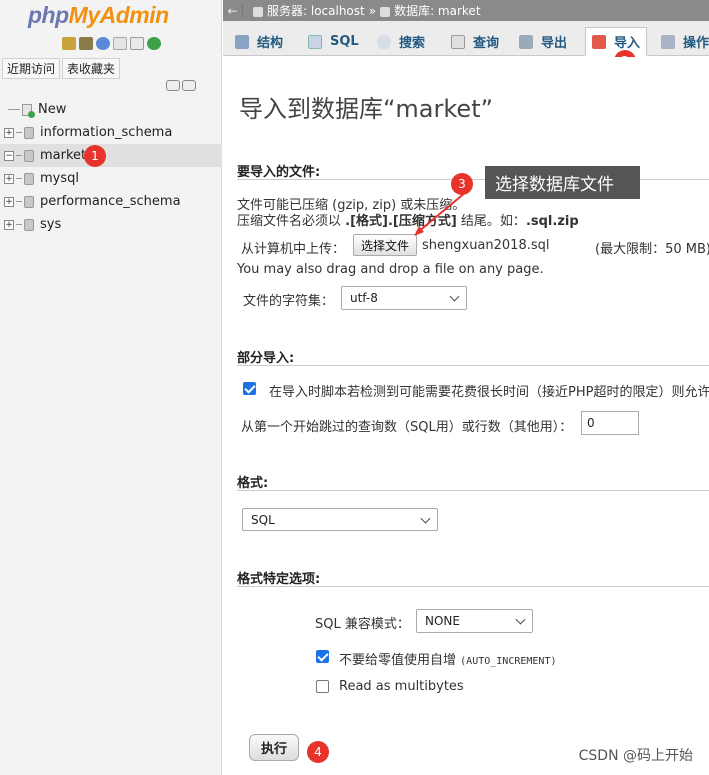 The image size is (709, 775). I want to click on tree-item-market: − market 1, so click(111, 155).